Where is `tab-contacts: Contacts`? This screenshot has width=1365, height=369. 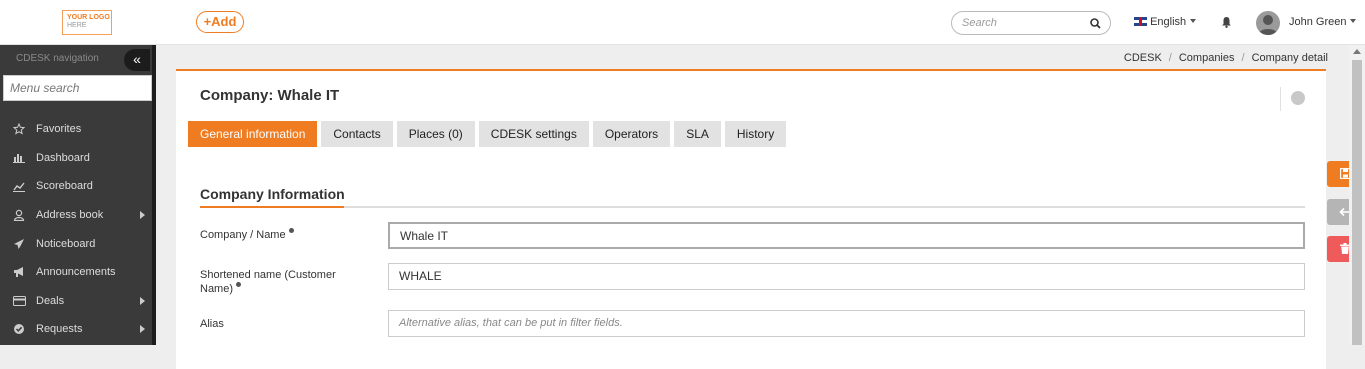 tab-contacts: Contacts is located at coordinates (357, 134).